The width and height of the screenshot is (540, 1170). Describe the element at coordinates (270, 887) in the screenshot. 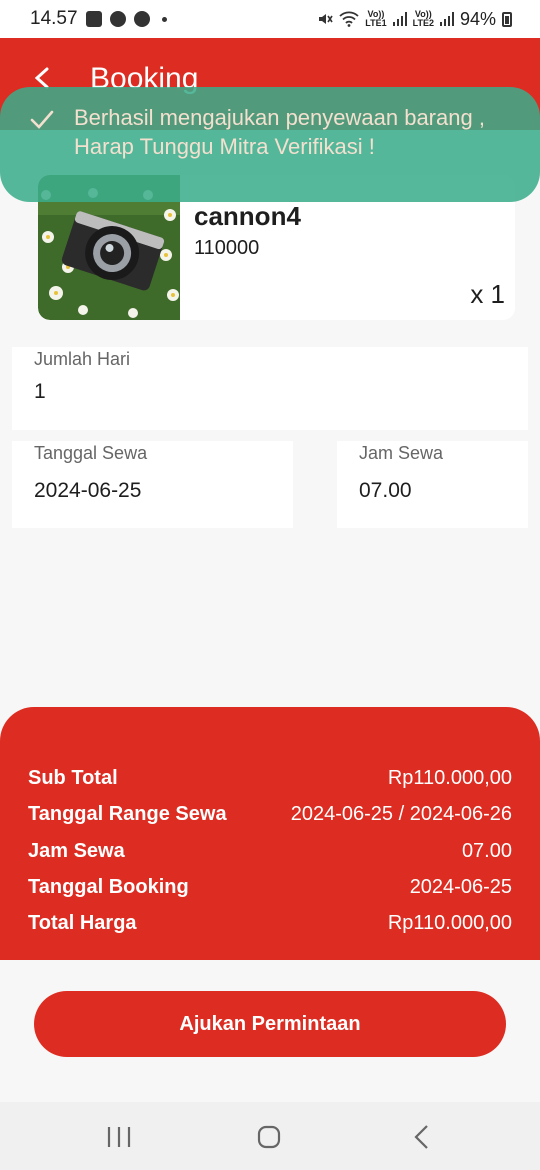

I see `summary-row-booking-date: Tanggal Booking 2024-06-25` at that location.